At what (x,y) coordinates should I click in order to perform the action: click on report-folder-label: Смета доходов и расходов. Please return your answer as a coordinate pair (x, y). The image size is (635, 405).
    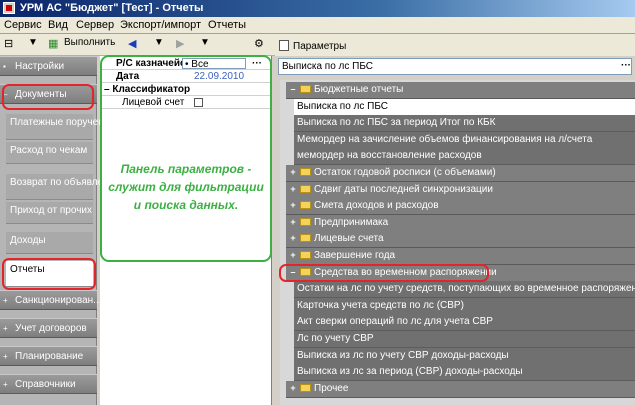
    Looking at the image, I should click on (376, 206).